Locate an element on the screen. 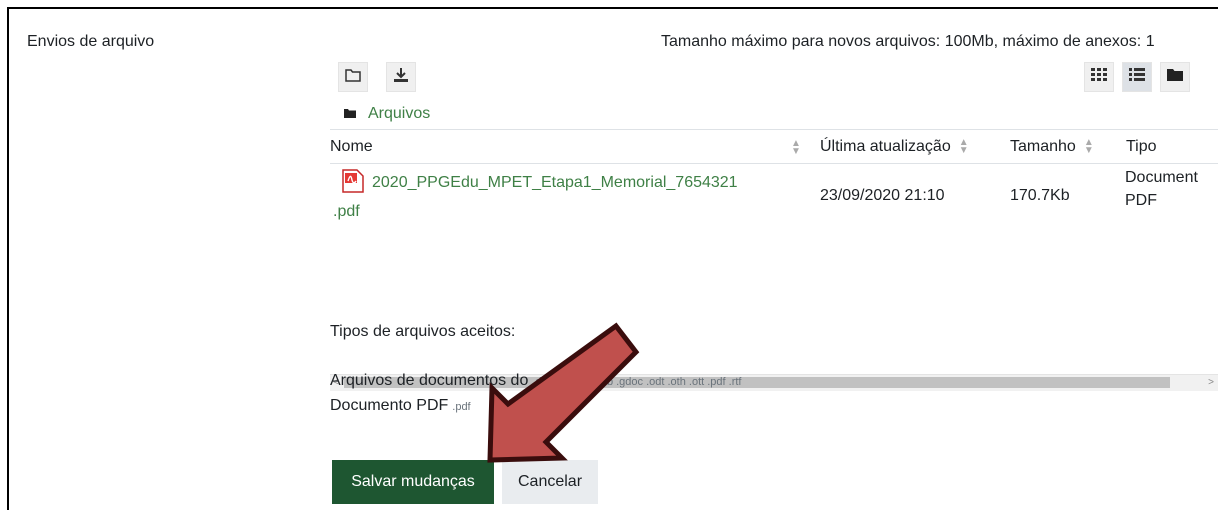  list-view-icon is located at coordinates (1137, 77).